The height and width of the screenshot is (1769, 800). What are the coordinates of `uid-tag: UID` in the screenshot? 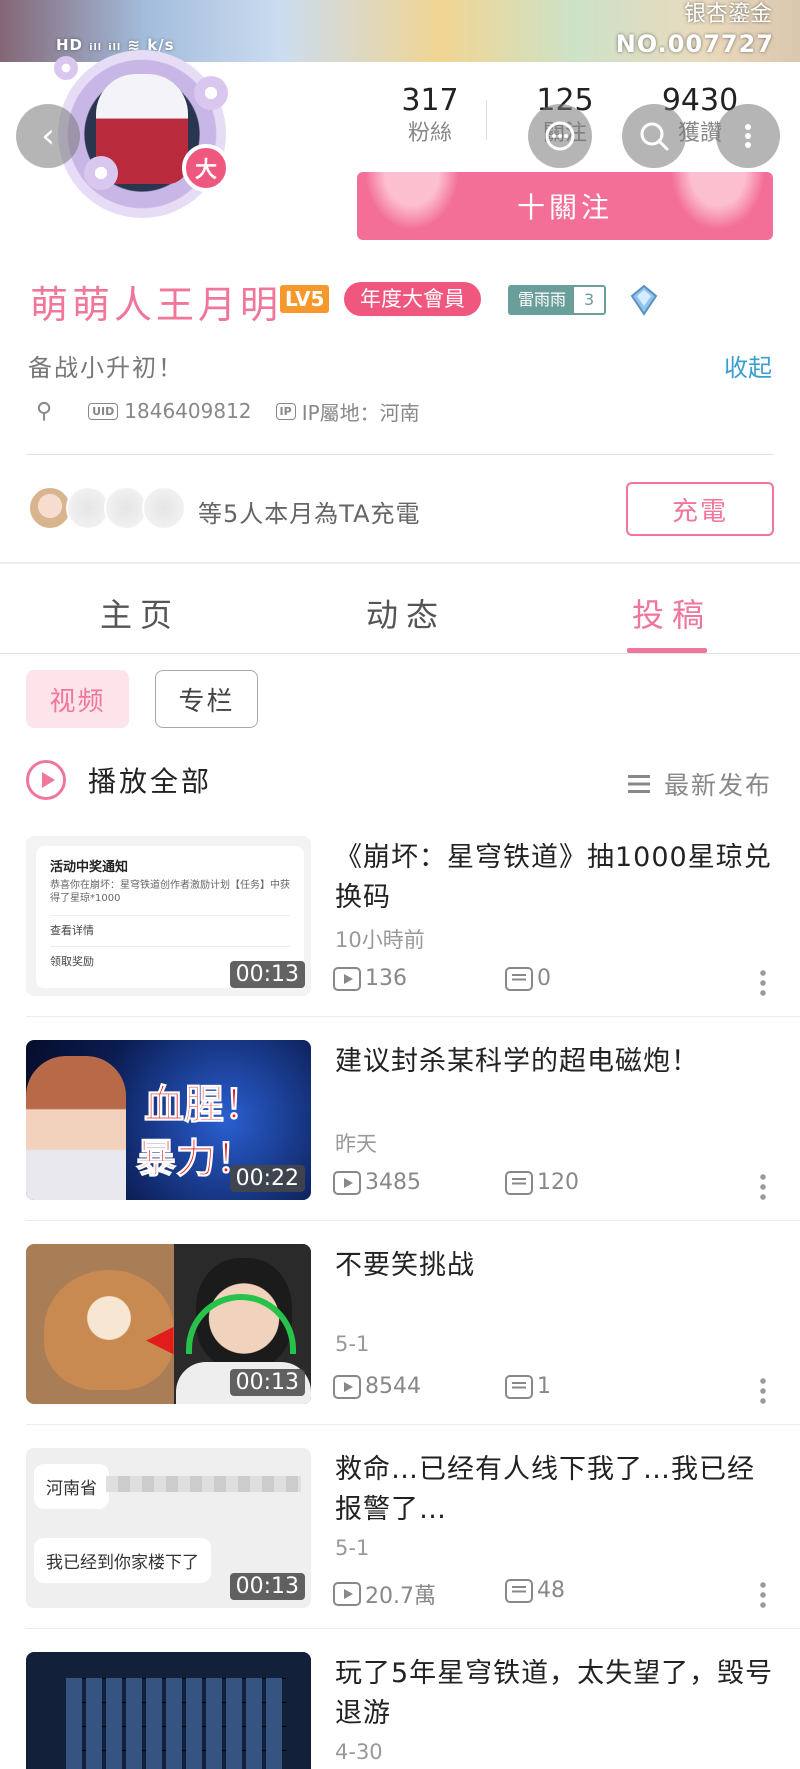 It's located at (103, 411).